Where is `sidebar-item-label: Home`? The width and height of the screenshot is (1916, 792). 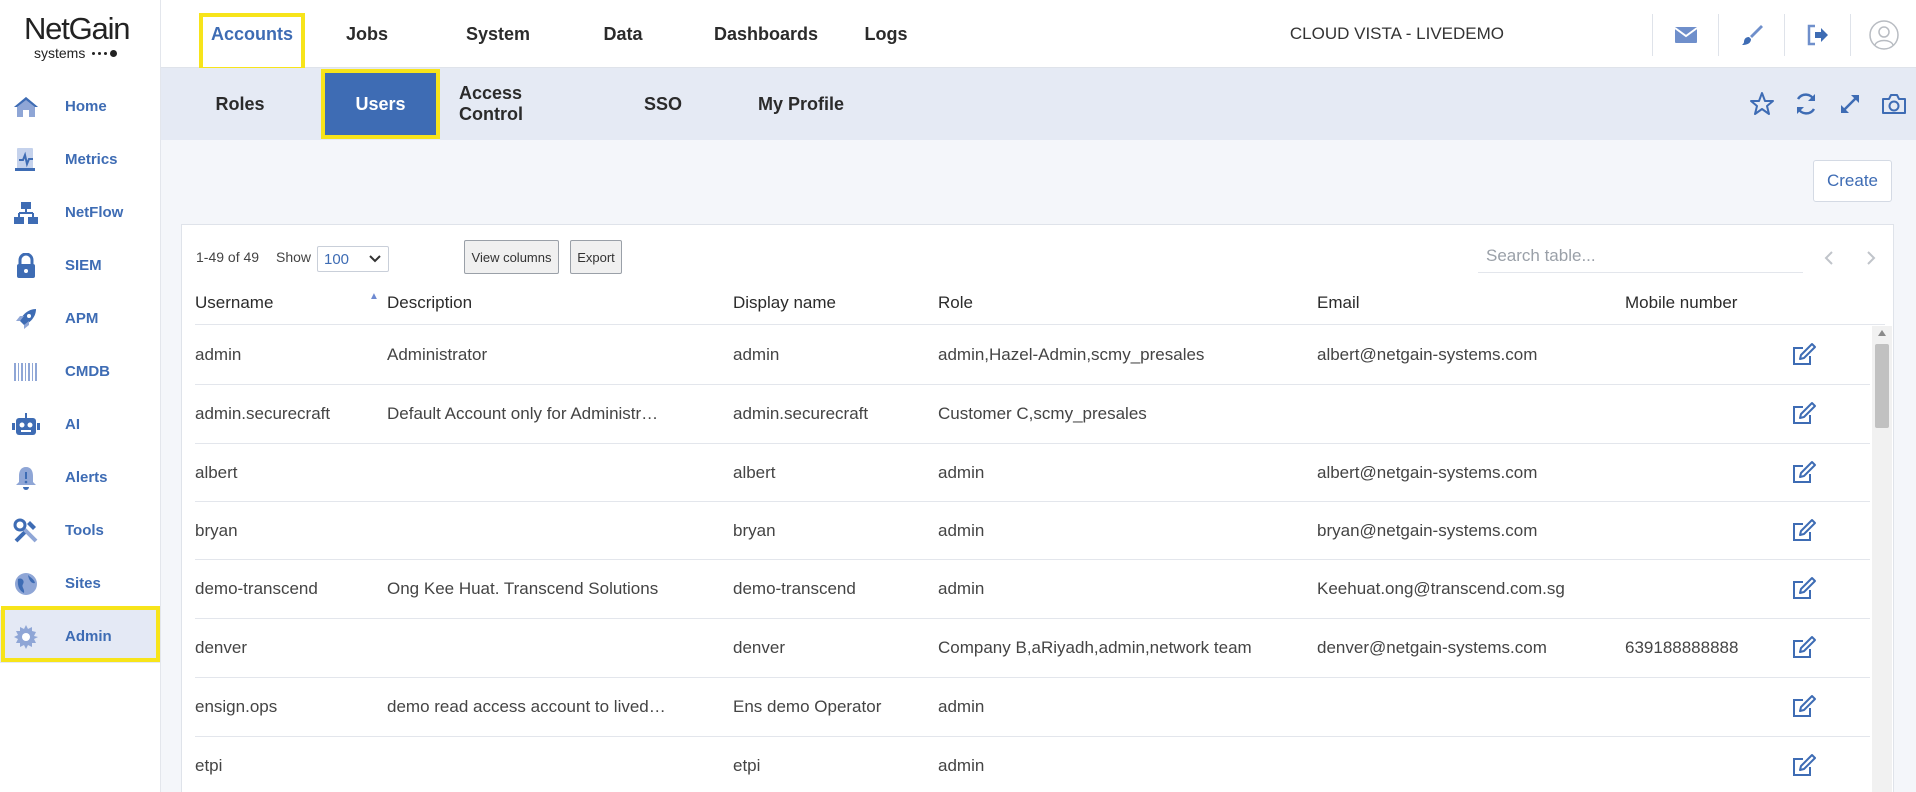 sidebar-item-label: Home is located at coordinates (86, 106).